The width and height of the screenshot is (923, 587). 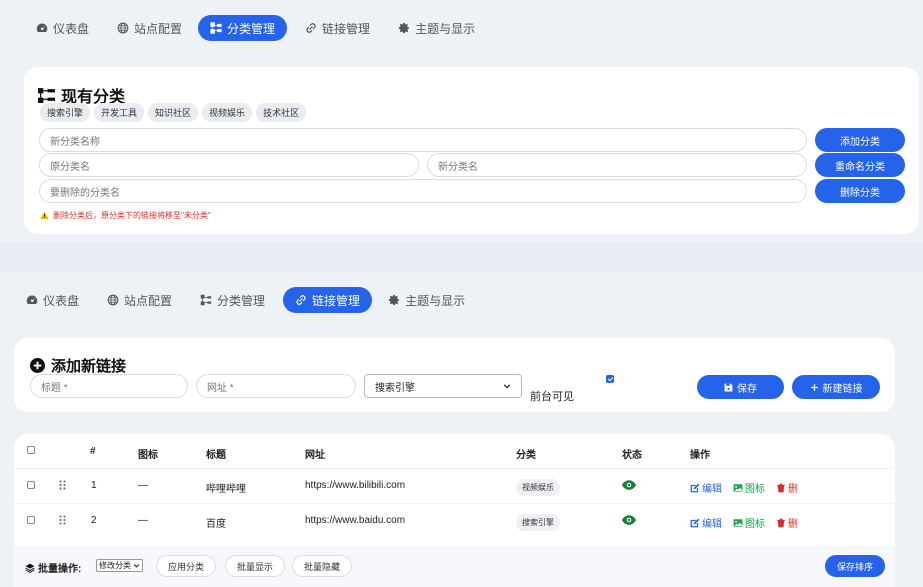 What do you see at coordinates (860, 165) in the screenshot?
I see `rename-category-button: 重命名分类` at bounding box center [860, 165].